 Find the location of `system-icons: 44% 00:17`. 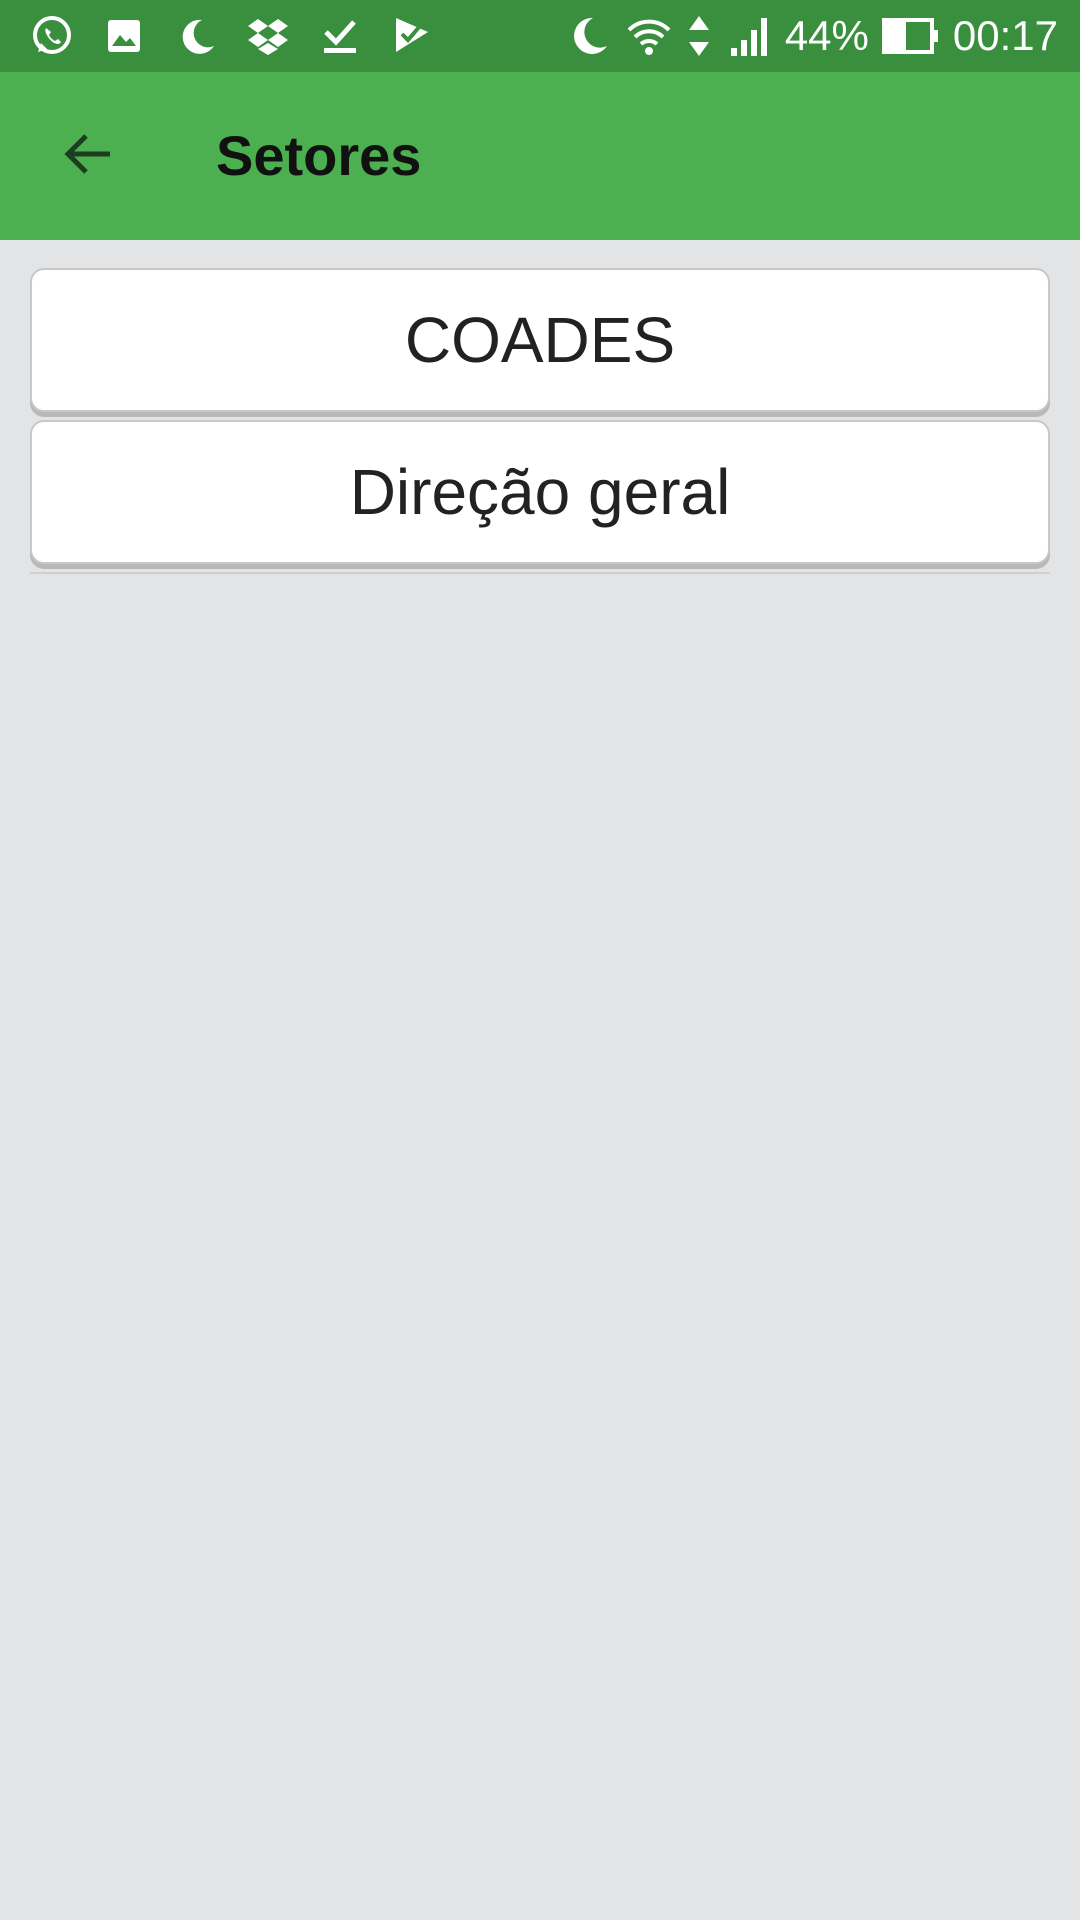

system-icons: 44% 00:17 is located at coordinates (811, 36).